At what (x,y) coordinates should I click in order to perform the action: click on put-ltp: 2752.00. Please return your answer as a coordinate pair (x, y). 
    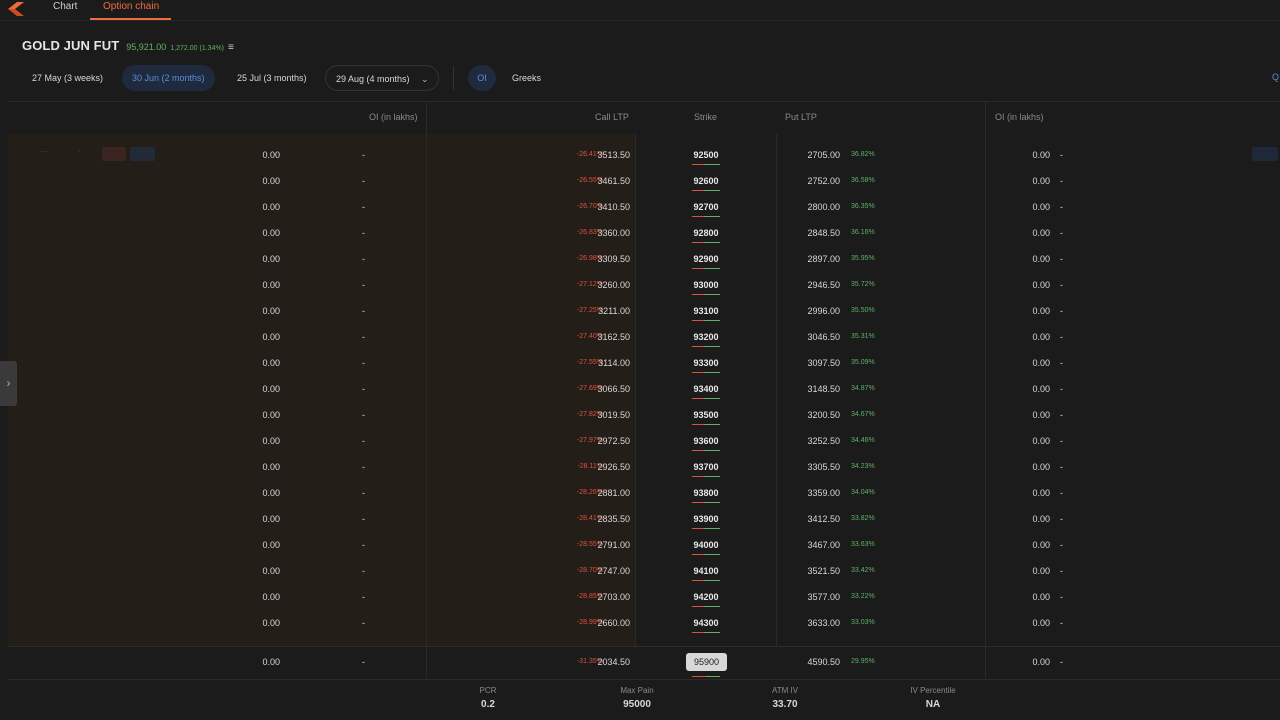
    Looking at the image, I should click on (810, 181).